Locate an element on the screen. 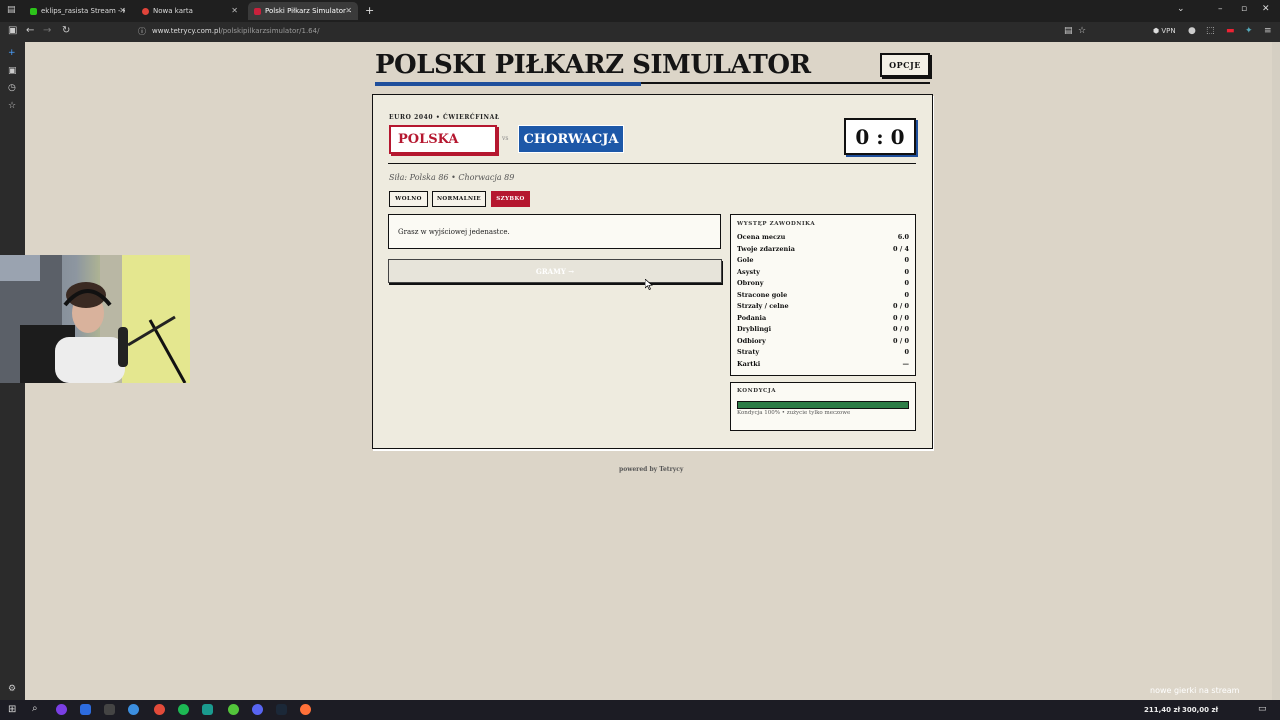  stat-row: Ocena meczu 6.0 is located at coordinates (823, 238).